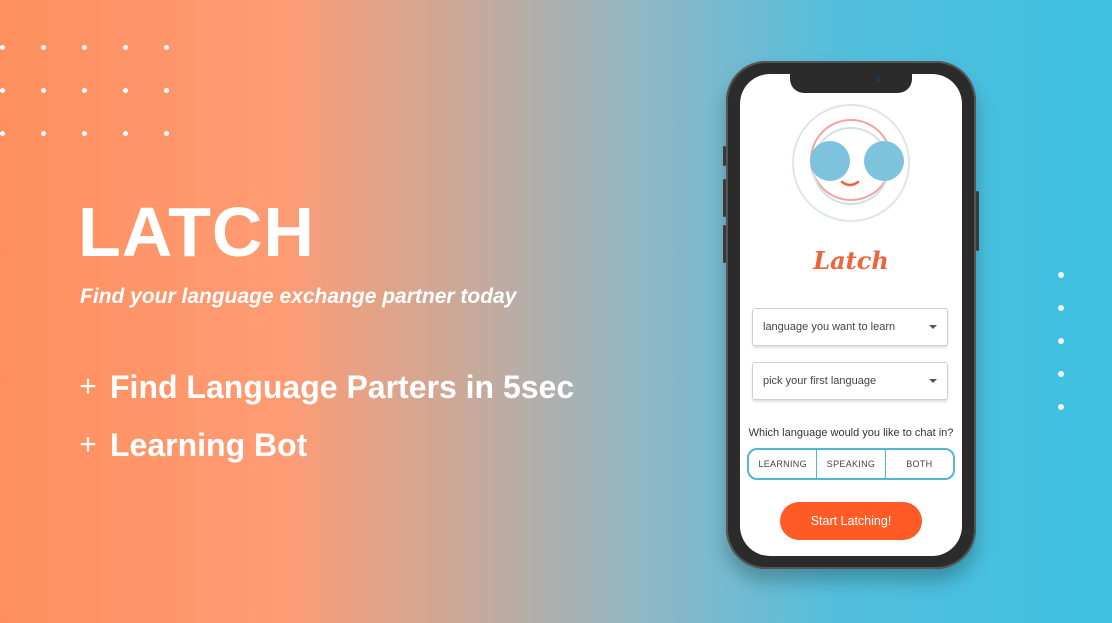 The height and width of the screenshot is (623, 1112). I want to click on feature-item: + Find Language Parters in 5sec, so click(326, 387).